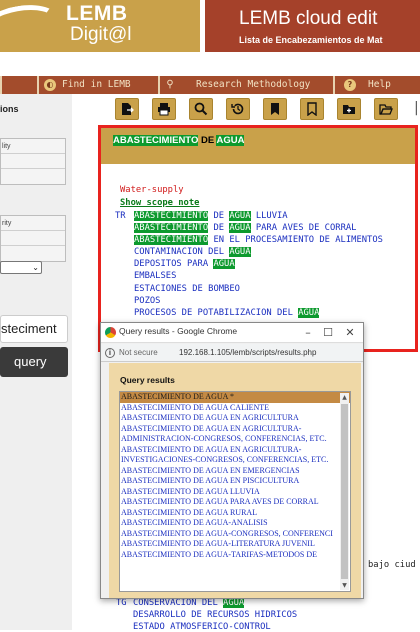 The height and width of the screenshot is (632, 420). What do you see at coordinates (344, 585) in the screenshot?
I see `scroll-down-icon: ▼` at bounding box center [344, 585].